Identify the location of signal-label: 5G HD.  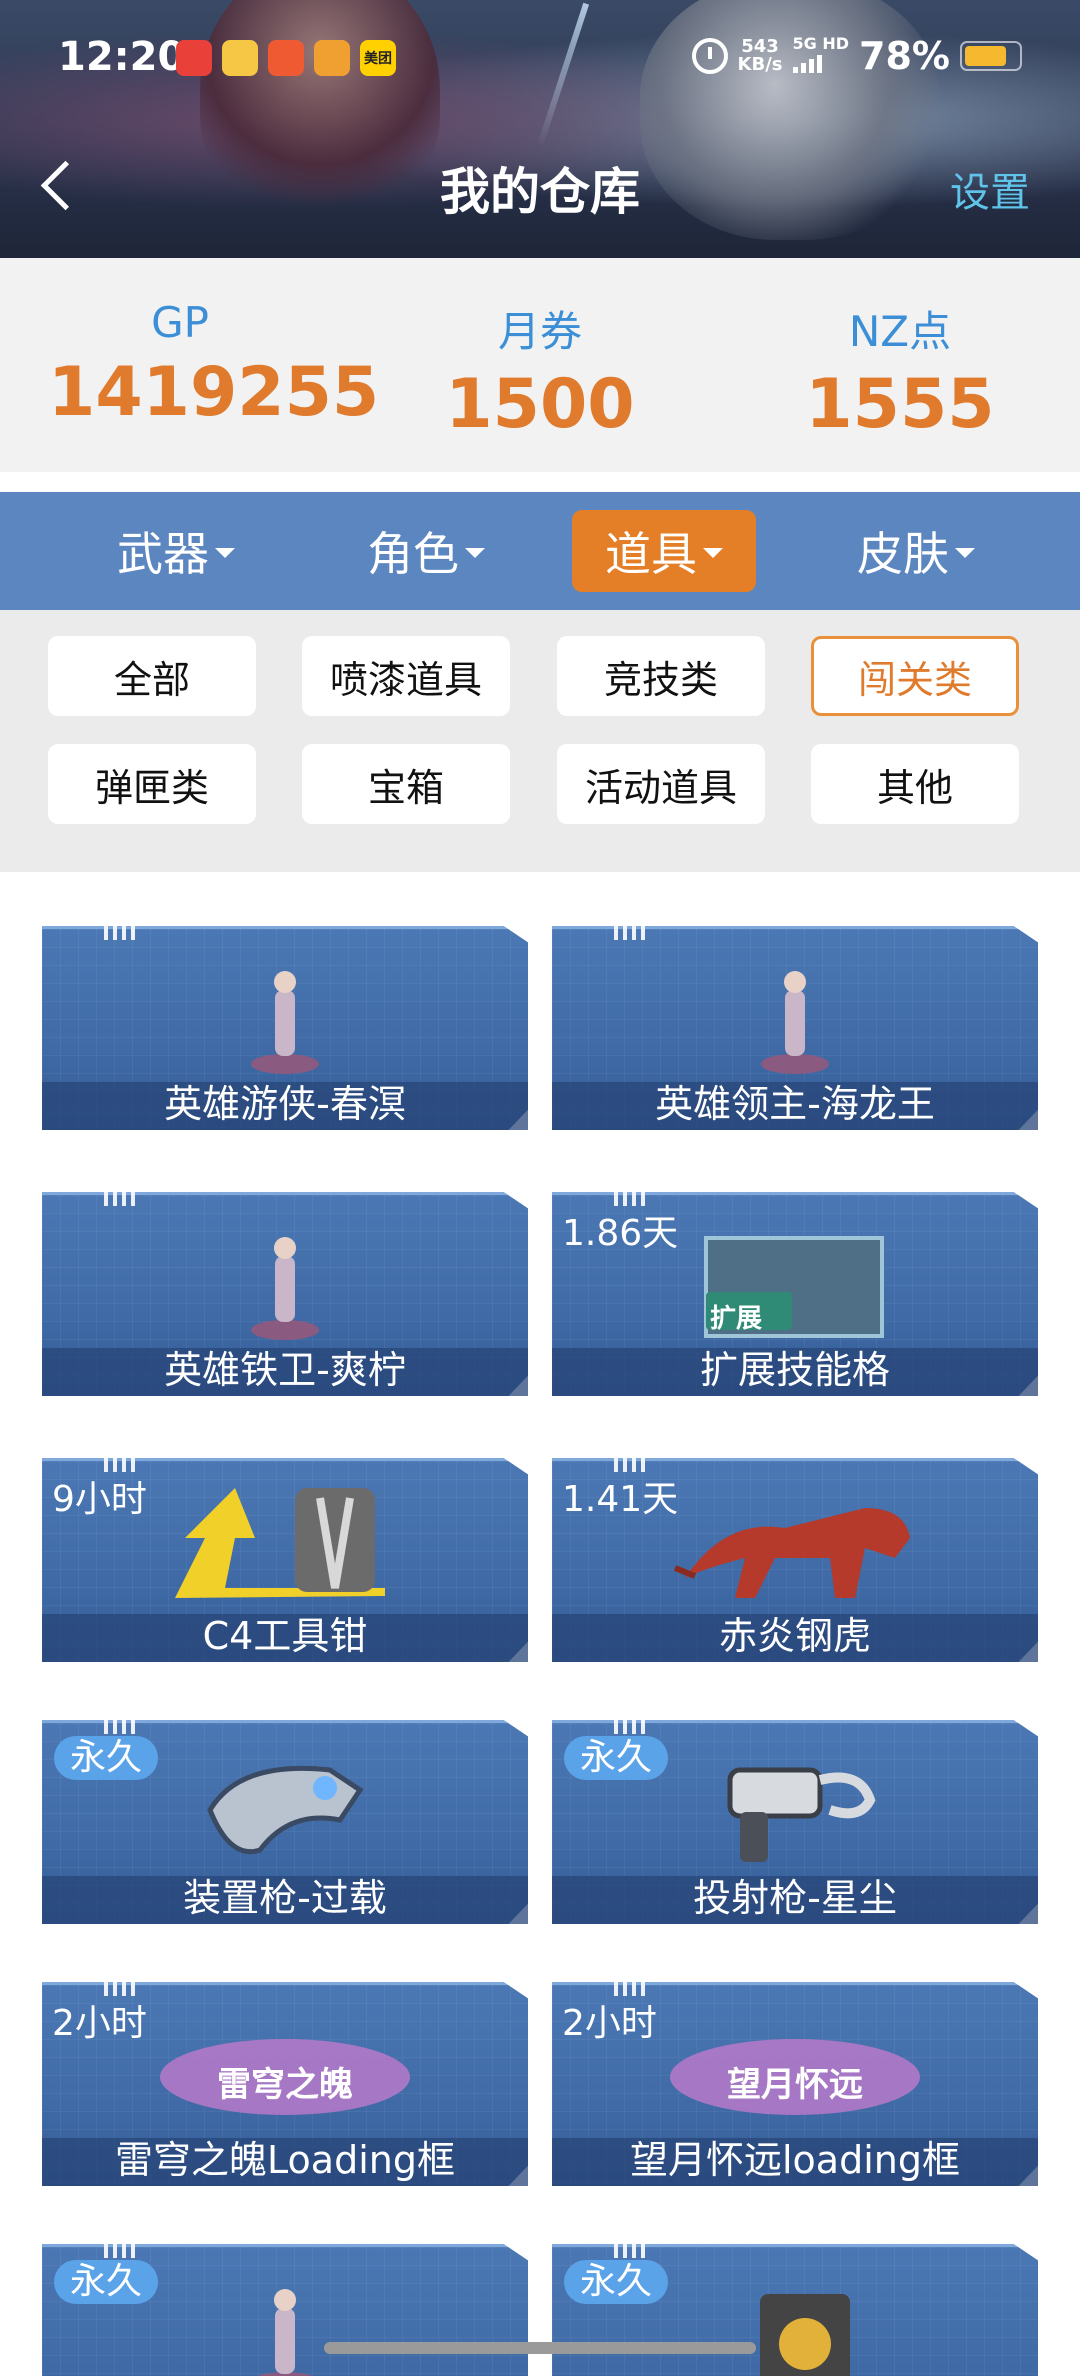
(821, 43).